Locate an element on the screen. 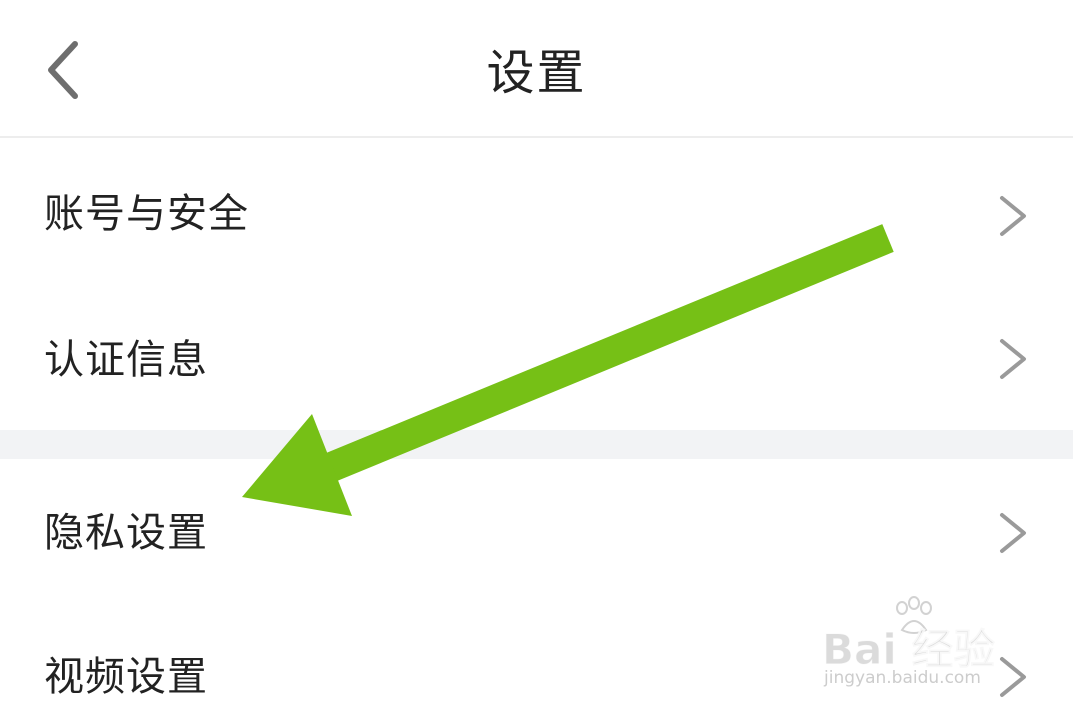 The image size is (1073, 714). menu-item-label: 认证信息 is located at coordinates (126, 360).